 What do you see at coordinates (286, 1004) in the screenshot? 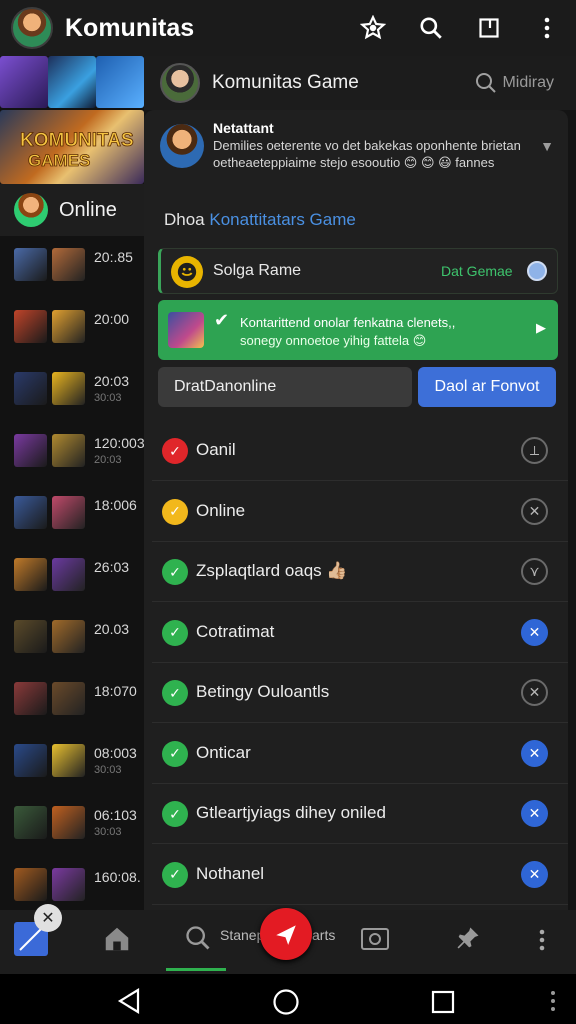
I see `home-circle-icon` at bounding box center [286, 1004].